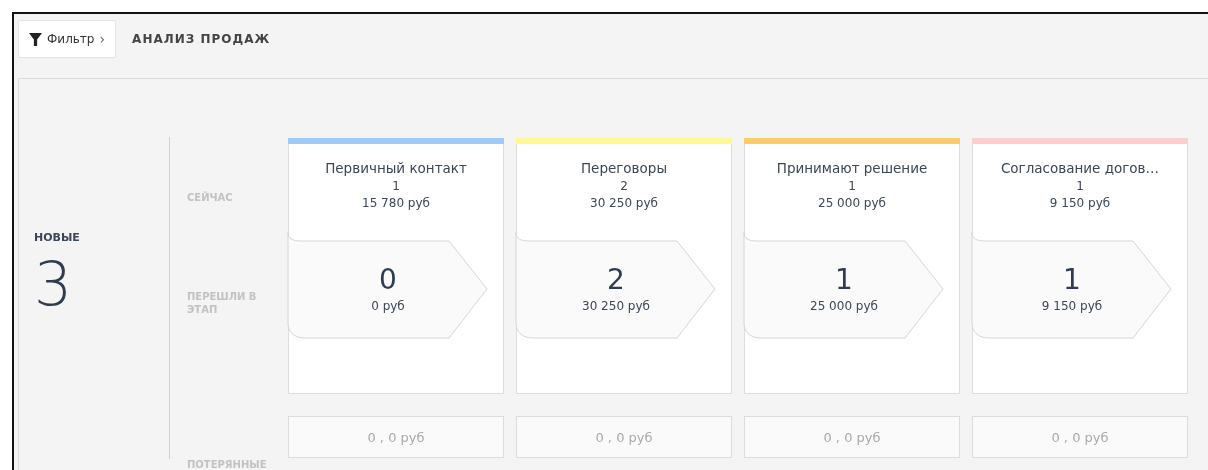  I want to click on stage-name: Переговоры, so click(624, 168).